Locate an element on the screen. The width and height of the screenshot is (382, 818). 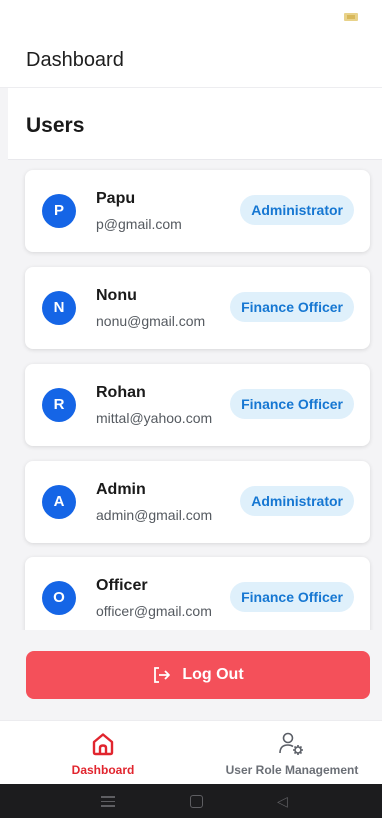
avatar: O is located at coordinates (59, 598).